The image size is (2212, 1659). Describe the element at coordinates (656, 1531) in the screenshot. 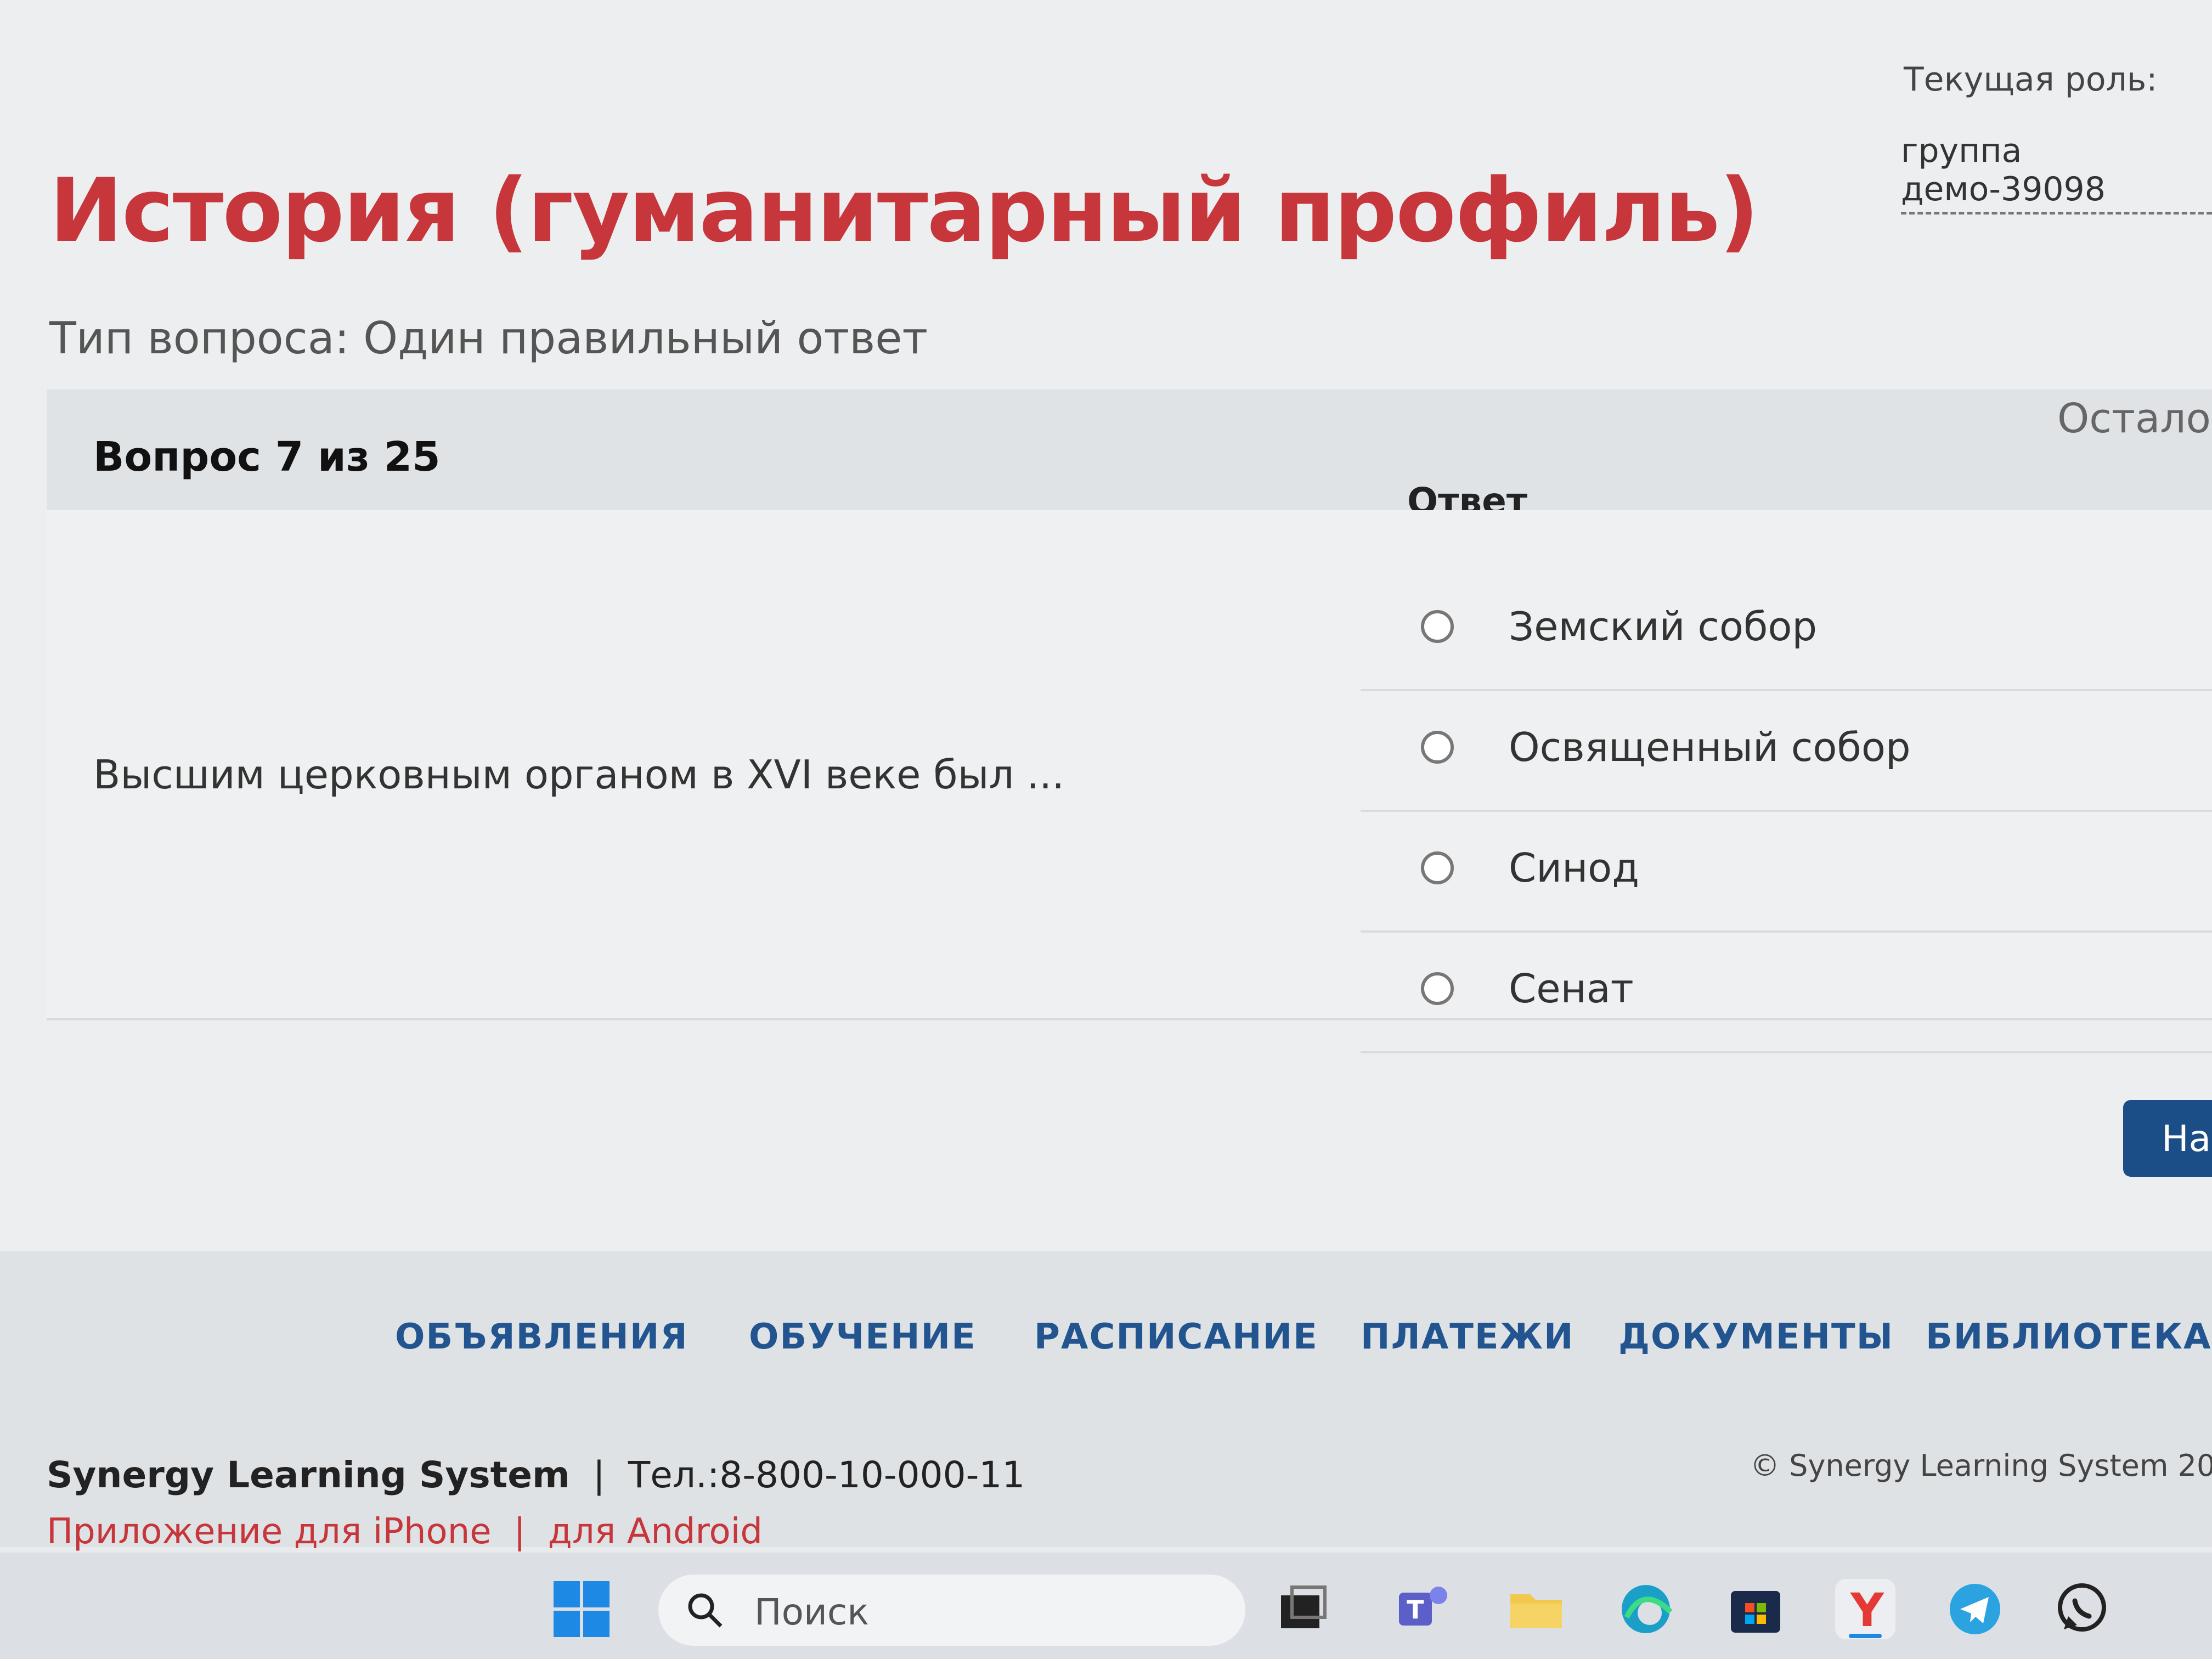

I see `android-app-link: для Android` at that location.